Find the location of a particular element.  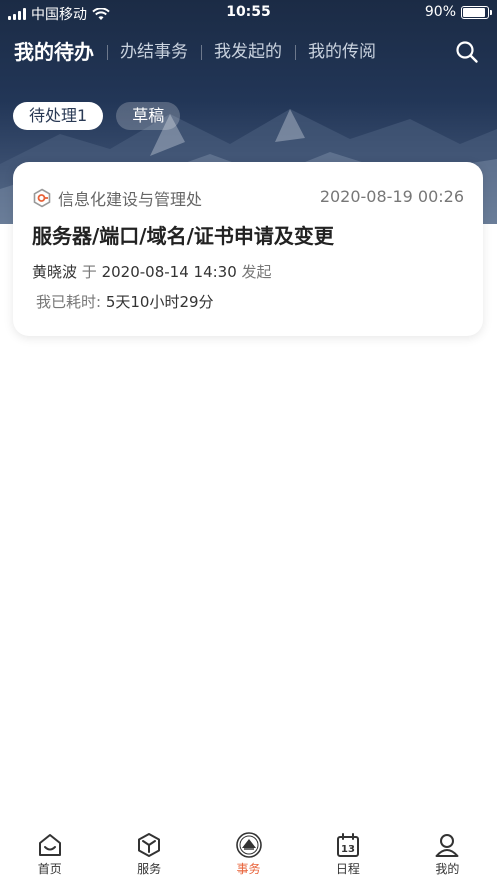

bottom-tab-mine-label: 我的 is located at coordinates (447, 869).